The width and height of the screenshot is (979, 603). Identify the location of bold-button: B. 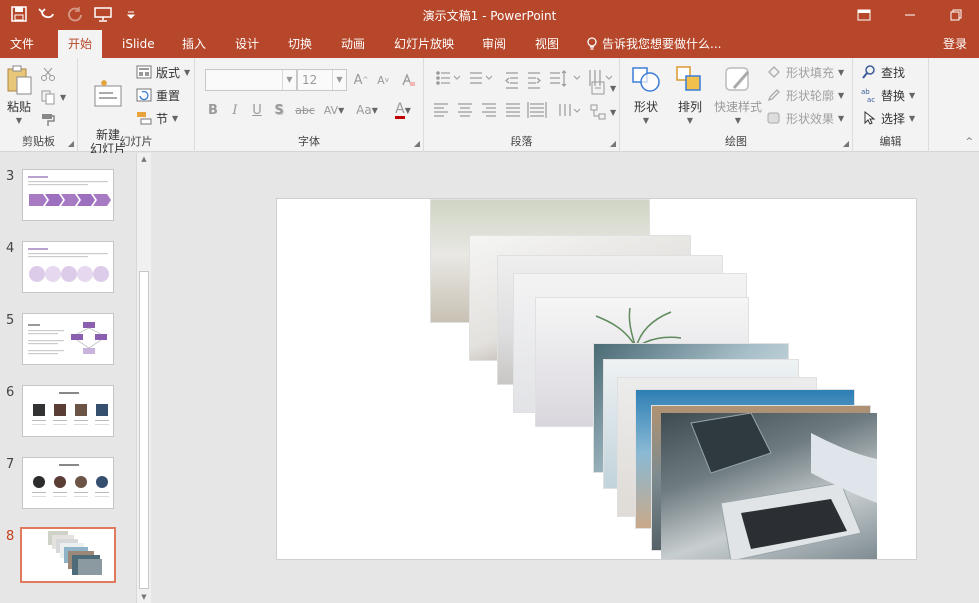
(213, 110).